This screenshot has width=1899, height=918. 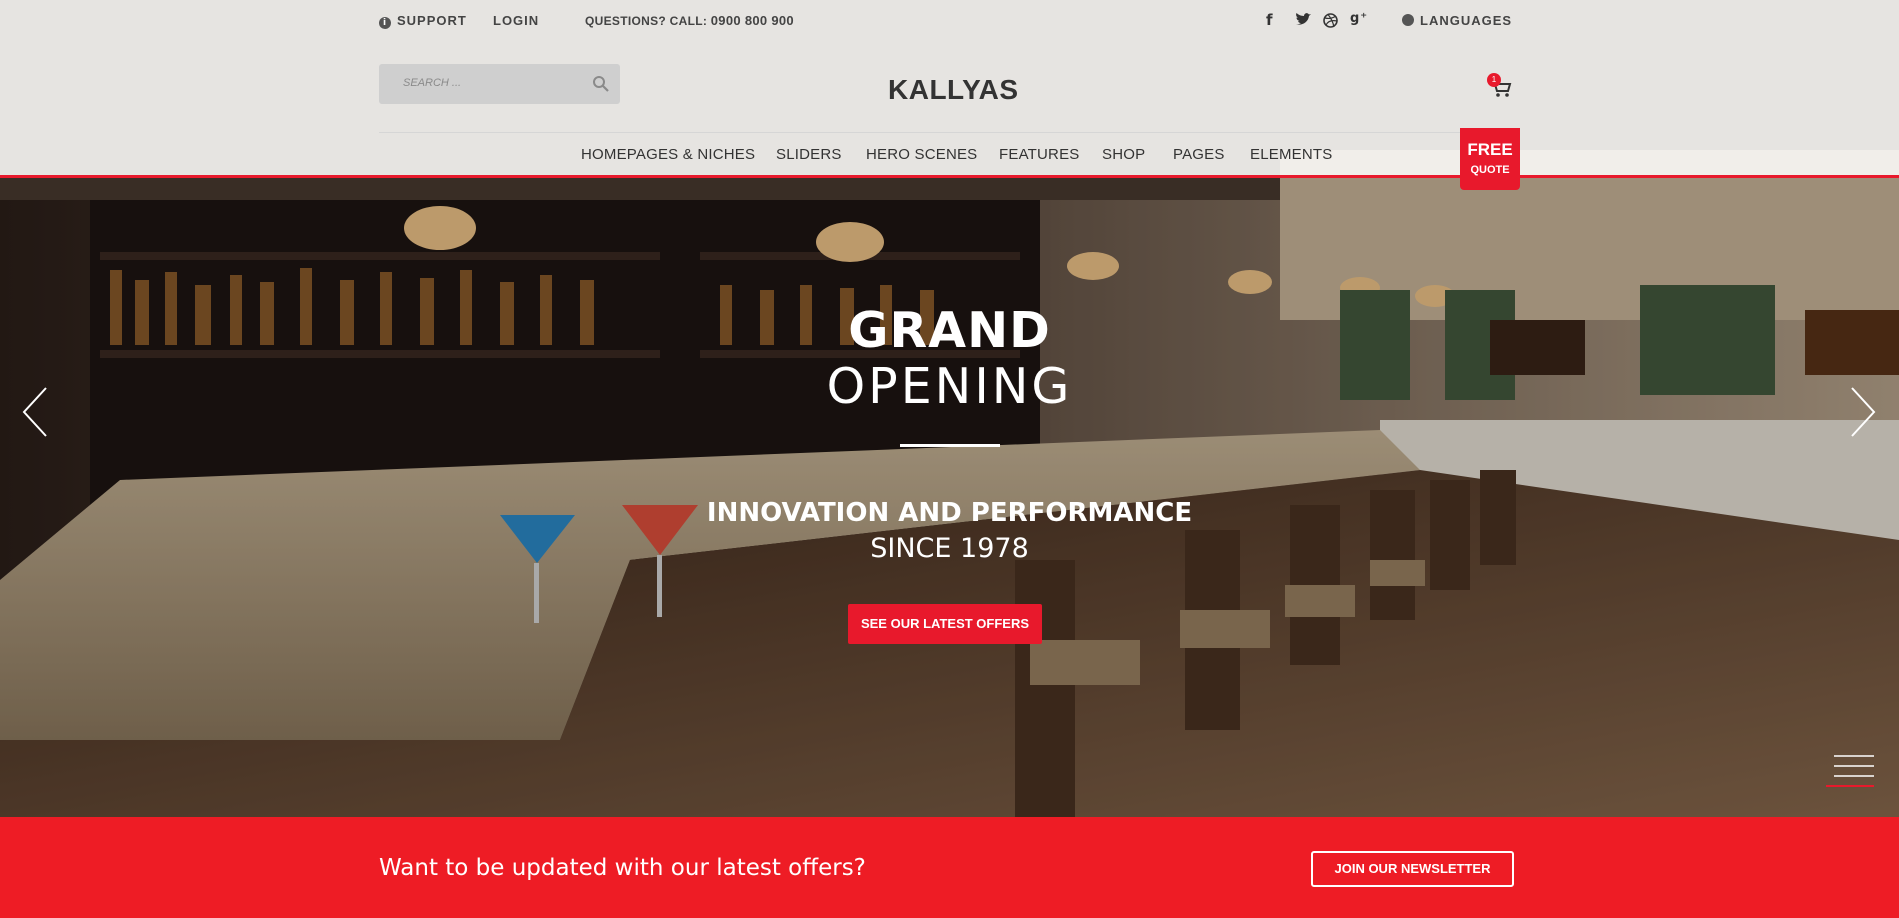 What do you see at coordinates (668, 154) in the screenshot?
I see `nav-item-homepages: HOMEPAGES & NICHES` at bounding box center [668, 154].